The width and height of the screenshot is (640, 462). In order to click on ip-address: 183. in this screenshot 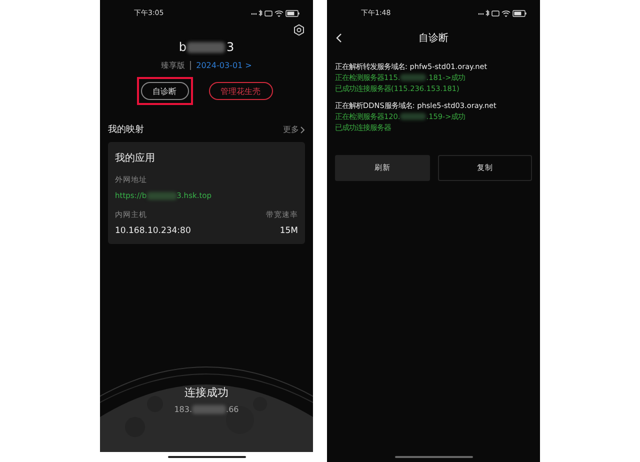, I will do `click(183, 409)`.